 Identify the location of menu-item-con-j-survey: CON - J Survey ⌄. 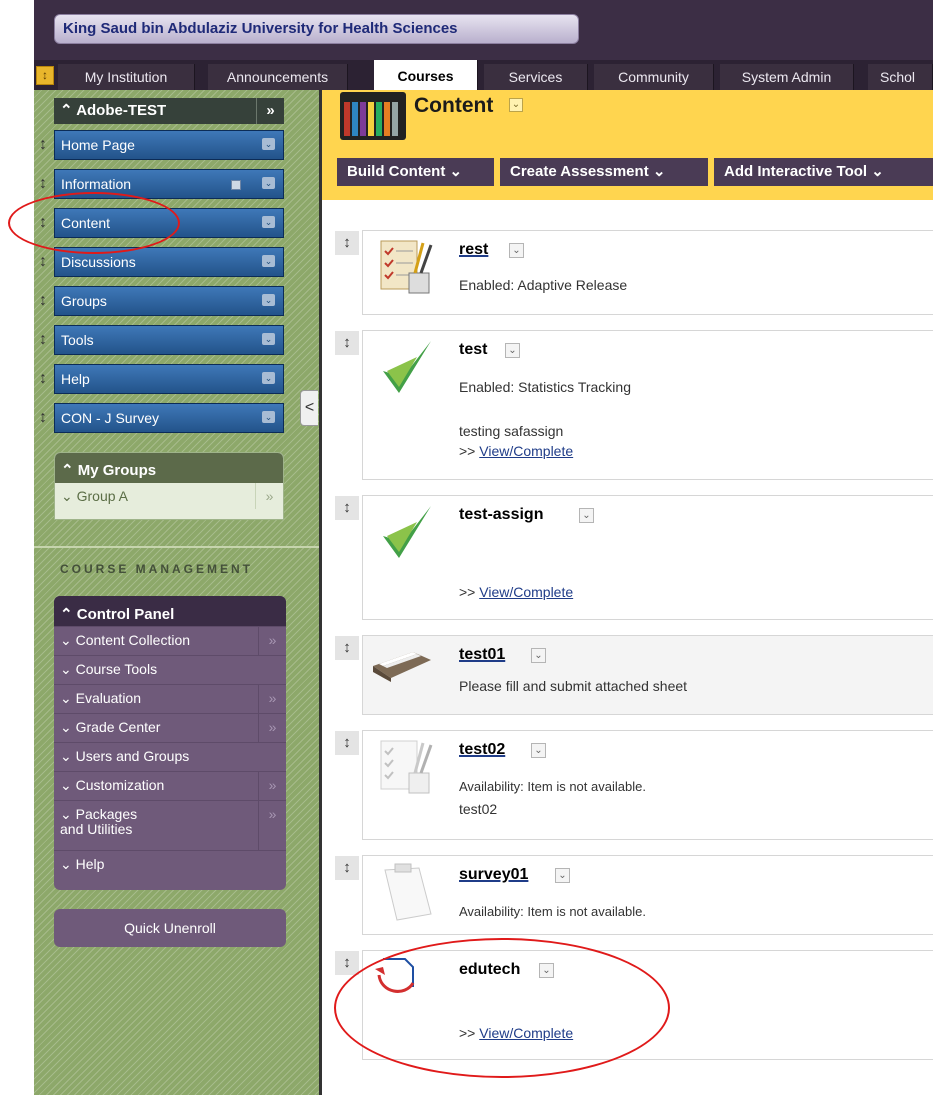
(169, 418).